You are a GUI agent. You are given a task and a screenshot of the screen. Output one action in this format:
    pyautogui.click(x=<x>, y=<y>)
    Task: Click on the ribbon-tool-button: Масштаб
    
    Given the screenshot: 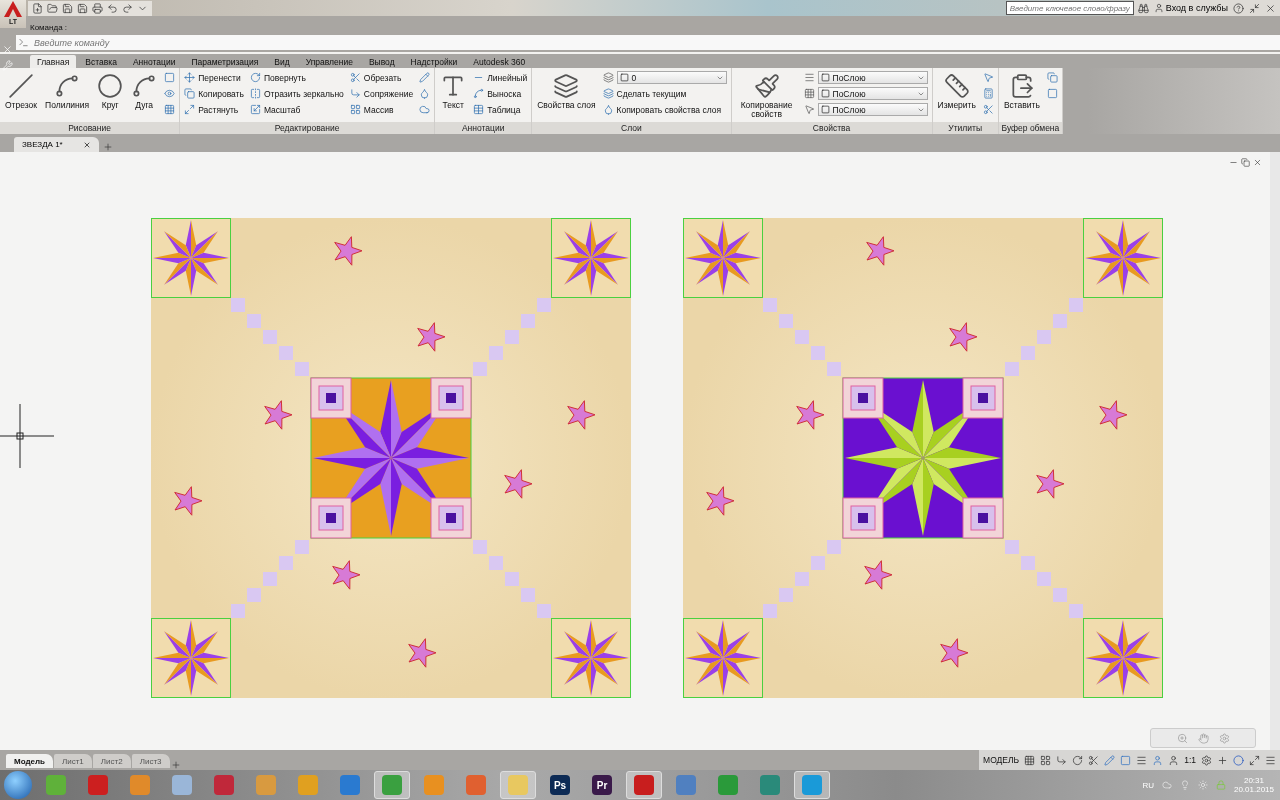 What is the action you would take?
    pyautogui.click(x=296, y=109)
    